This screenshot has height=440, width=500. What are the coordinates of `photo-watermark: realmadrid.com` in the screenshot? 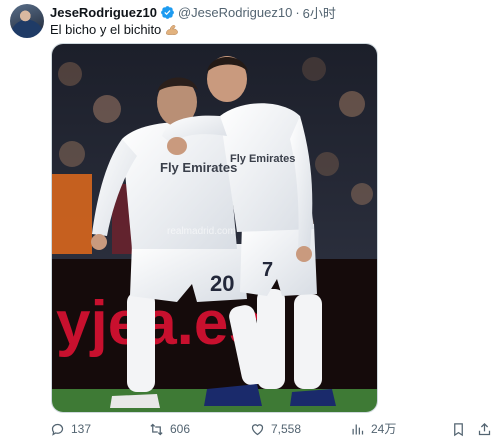 It's located at (201, 231).